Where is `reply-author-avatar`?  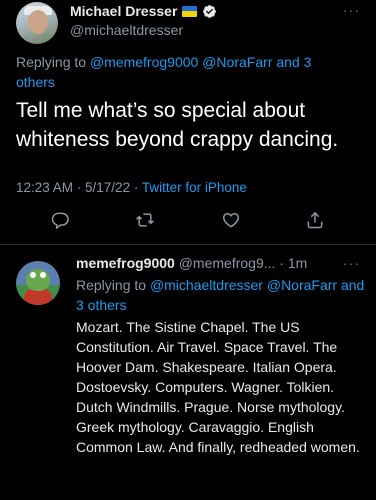 reply-author-avatar is located at coordinates (38, 283).